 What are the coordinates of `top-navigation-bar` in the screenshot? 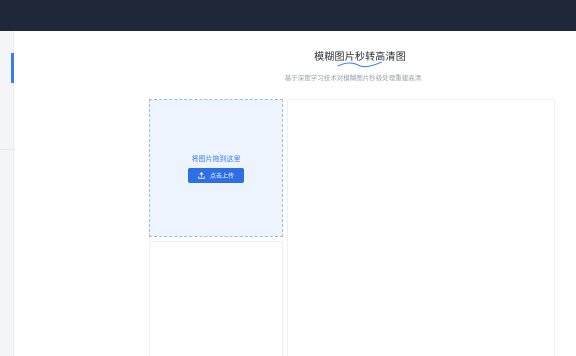 It's located at (288, 15).